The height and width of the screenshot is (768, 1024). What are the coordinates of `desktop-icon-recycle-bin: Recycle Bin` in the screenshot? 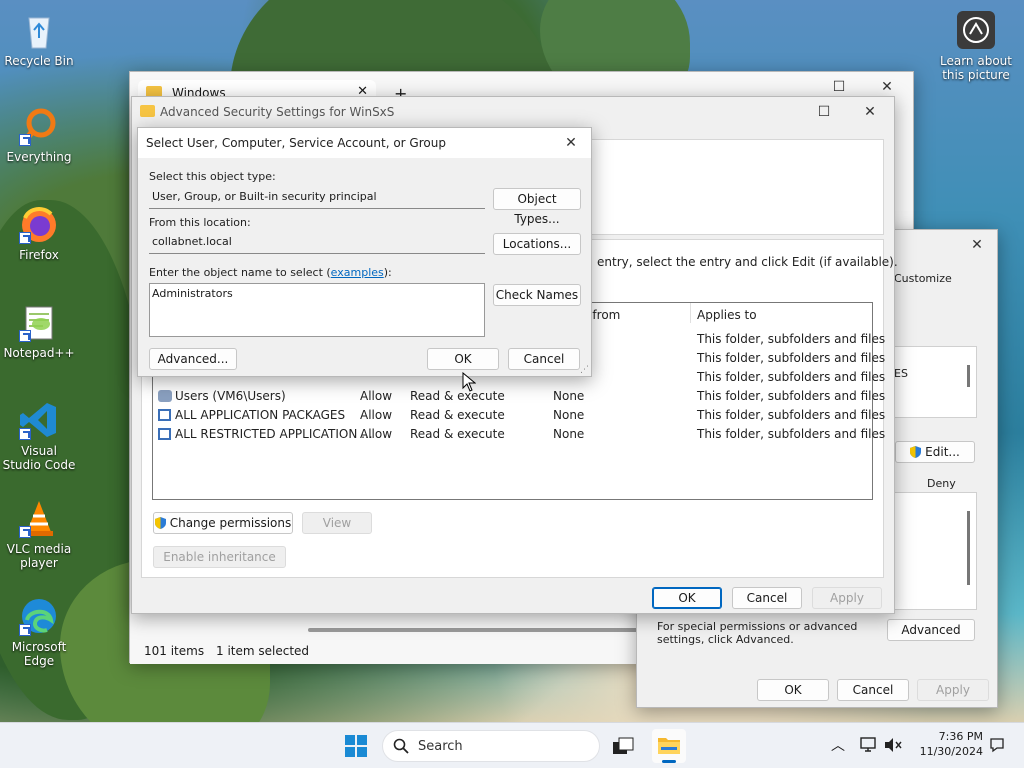 It's located at (39, 39).